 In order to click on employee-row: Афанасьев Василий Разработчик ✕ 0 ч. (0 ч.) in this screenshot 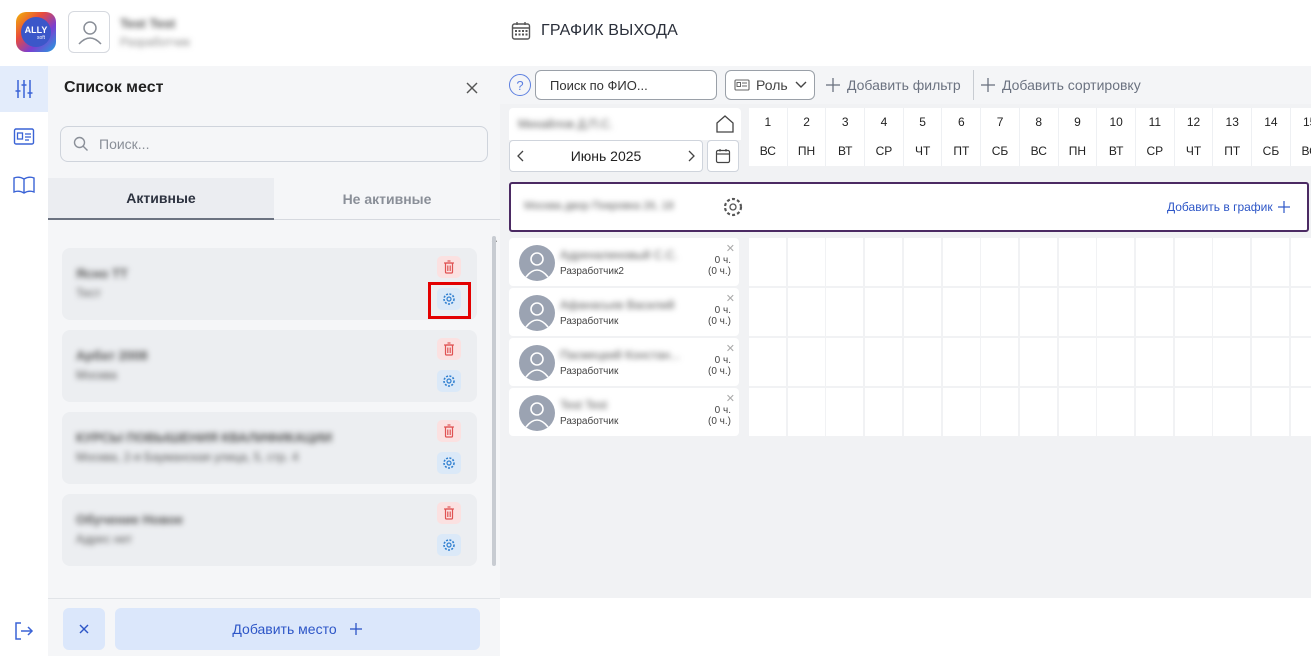, I will do `click(624, 312)`.